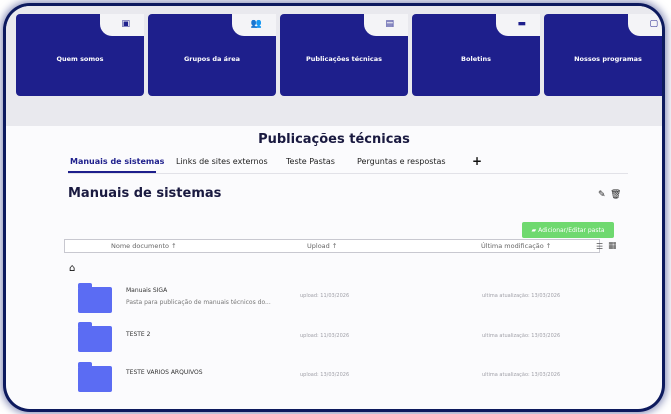 The height and width of the screenshot is (414, 671). I want to click on grid-view-icon: ▦, so click(612, 246).